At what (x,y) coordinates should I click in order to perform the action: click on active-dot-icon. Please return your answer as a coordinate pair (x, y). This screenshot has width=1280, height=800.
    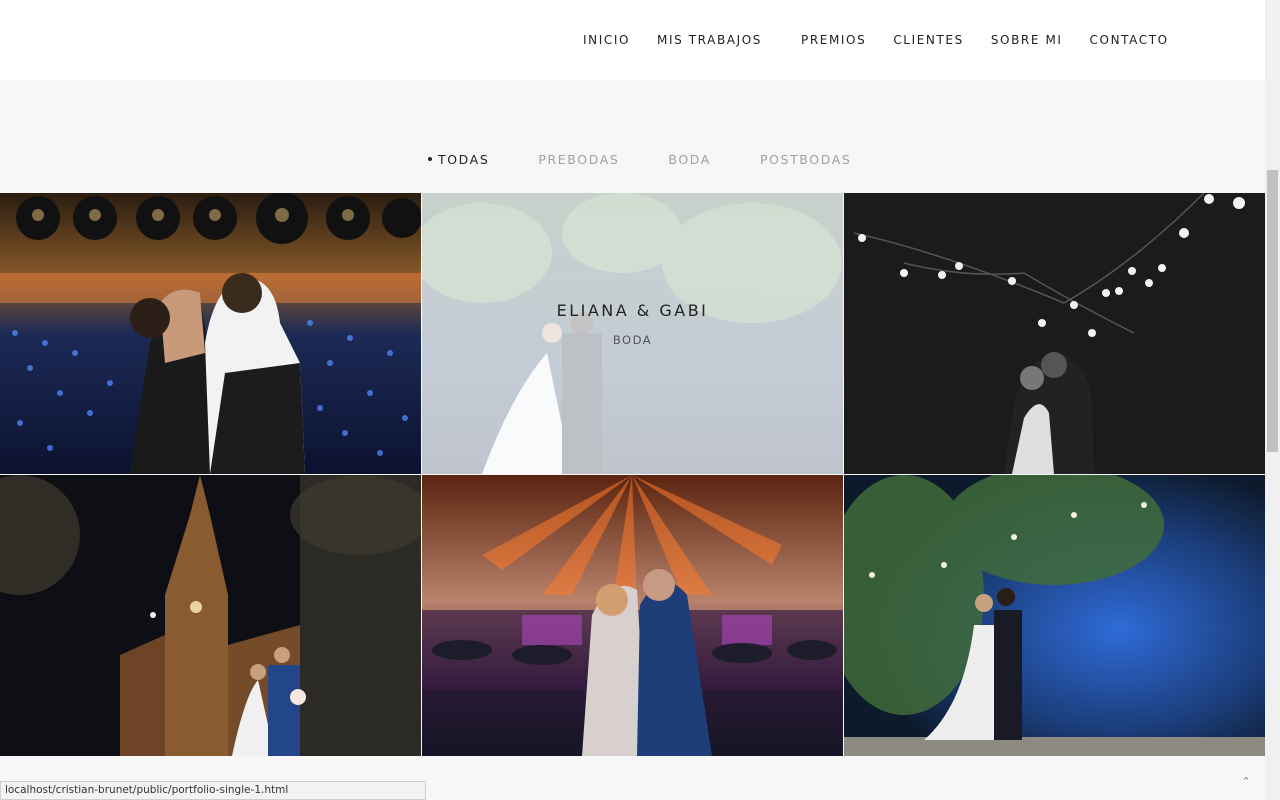
    Looking at the image, I should click on (430, 158).